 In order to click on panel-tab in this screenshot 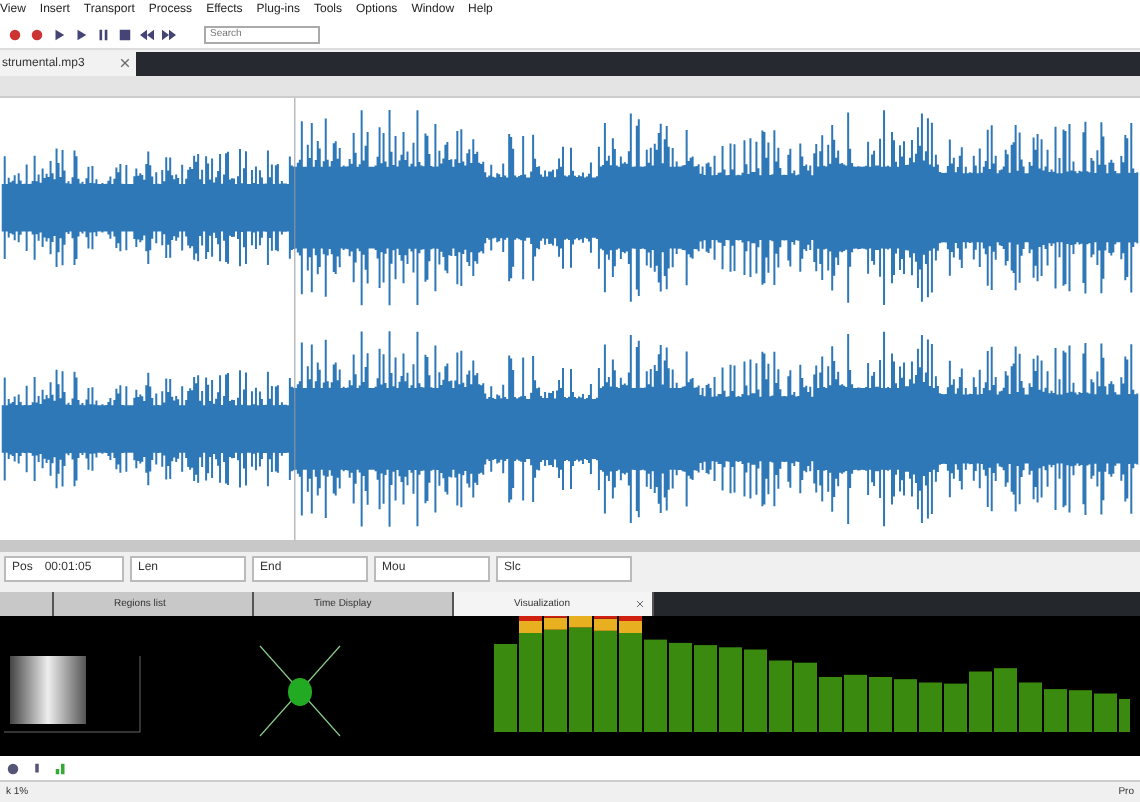, I will do `click(27, 604)`.